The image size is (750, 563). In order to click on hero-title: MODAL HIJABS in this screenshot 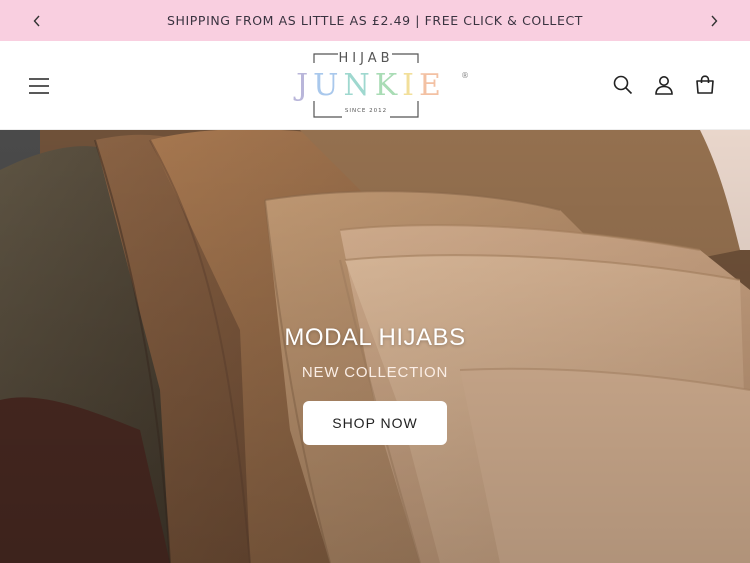, I will do `click(375, 337)`.